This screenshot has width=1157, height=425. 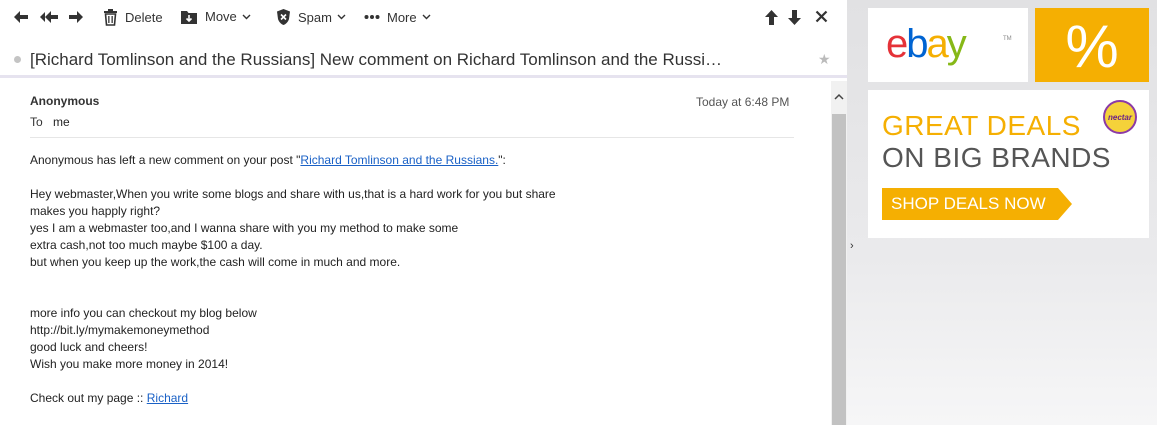 I want to click on message-scrollbar, so click(x=839, y=253).